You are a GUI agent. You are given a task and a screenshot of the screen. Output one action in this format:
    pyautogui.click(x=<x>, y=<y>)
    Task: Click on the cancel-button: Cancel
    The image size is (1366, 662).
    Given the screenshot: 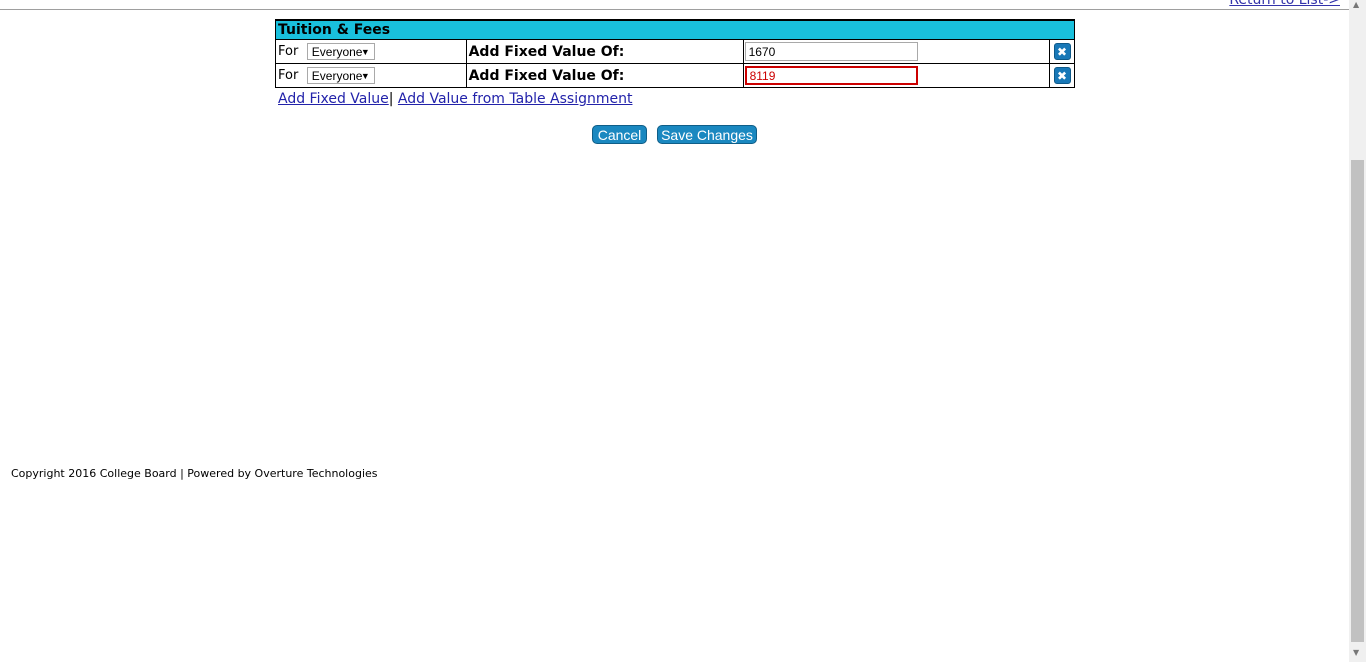 What is the action you would take?
    pyautogui.click(x=619, y=134)
    